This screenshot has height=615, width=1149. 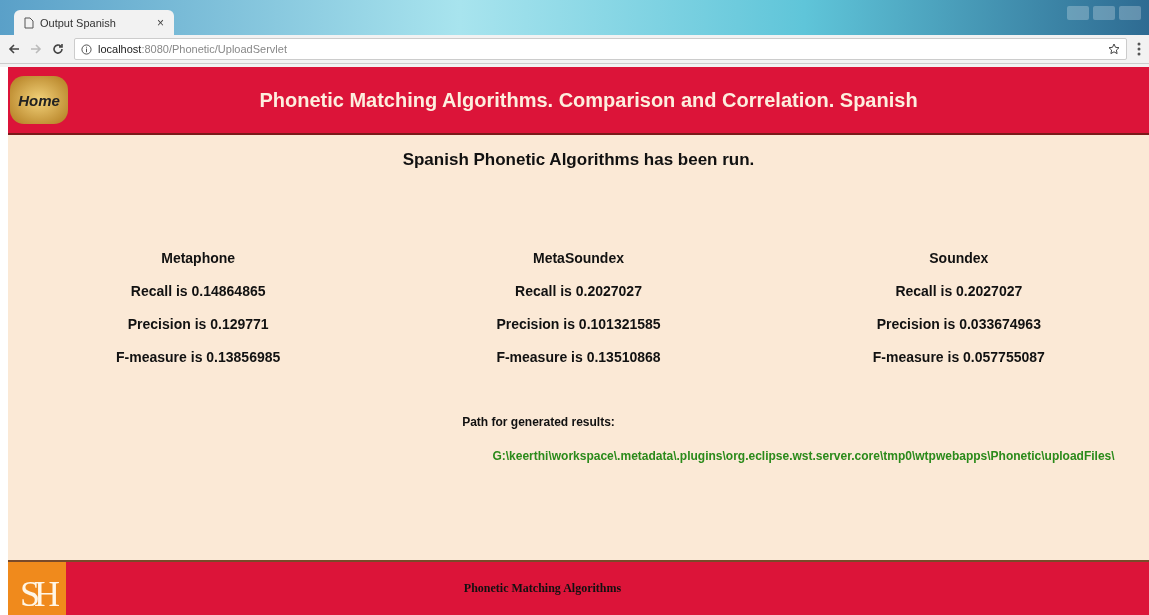 I want to click on f-measure-text: F-measure is 0.057755087, so click(x=958, y=357).